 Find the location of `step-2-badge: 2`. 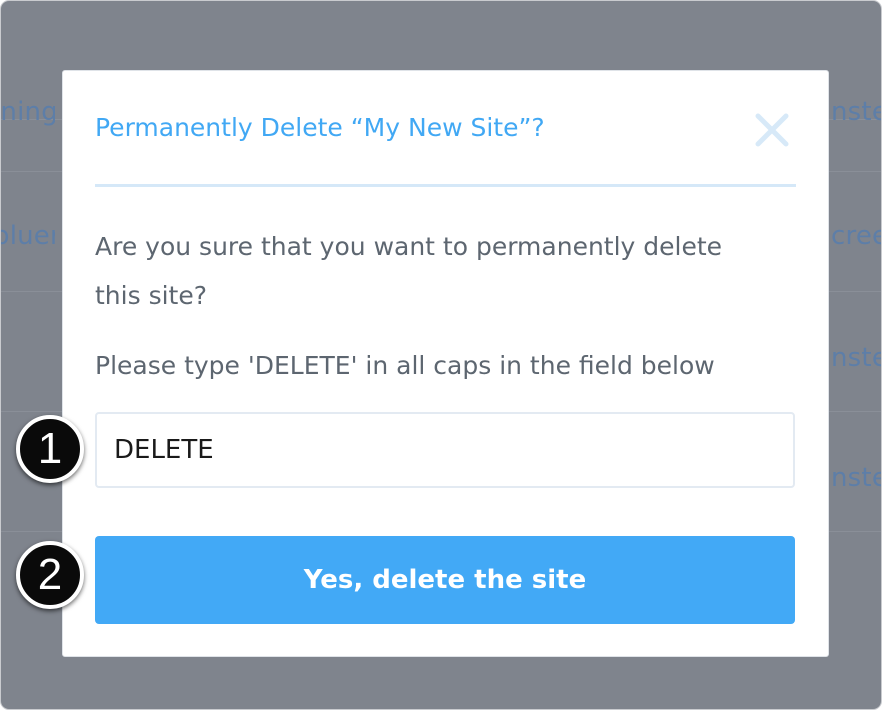

step-2-badge: 2 is located at coordinates (50, 575).